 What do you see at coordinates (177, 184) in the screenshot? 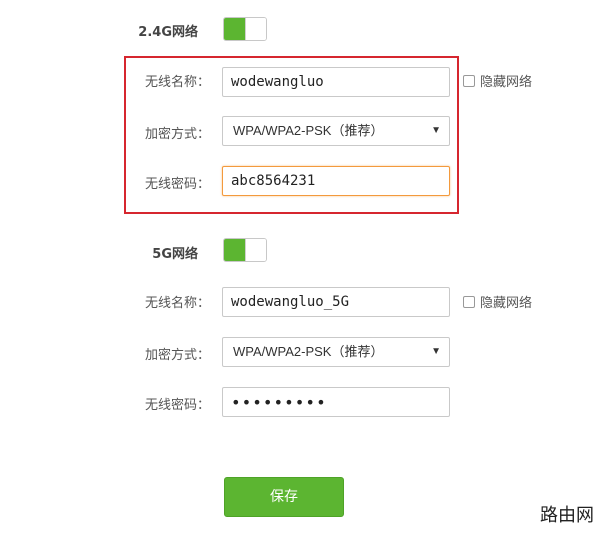
I see `band24-pw-label: 无线密码：` at bounding box center [177, 184].